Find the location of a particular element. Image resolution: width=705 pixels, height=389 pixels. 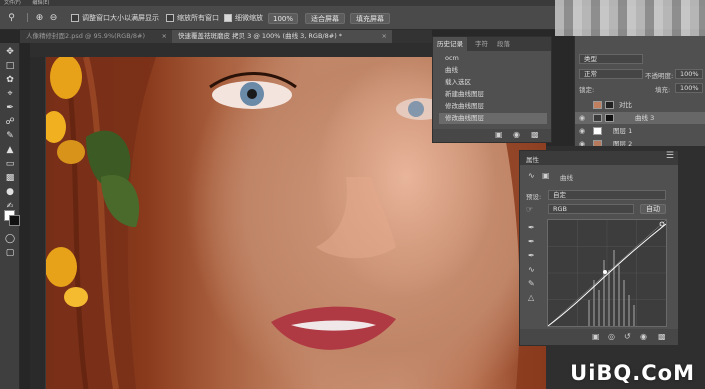

zoom-100-button: 100% is located at coordinates (283, 18).